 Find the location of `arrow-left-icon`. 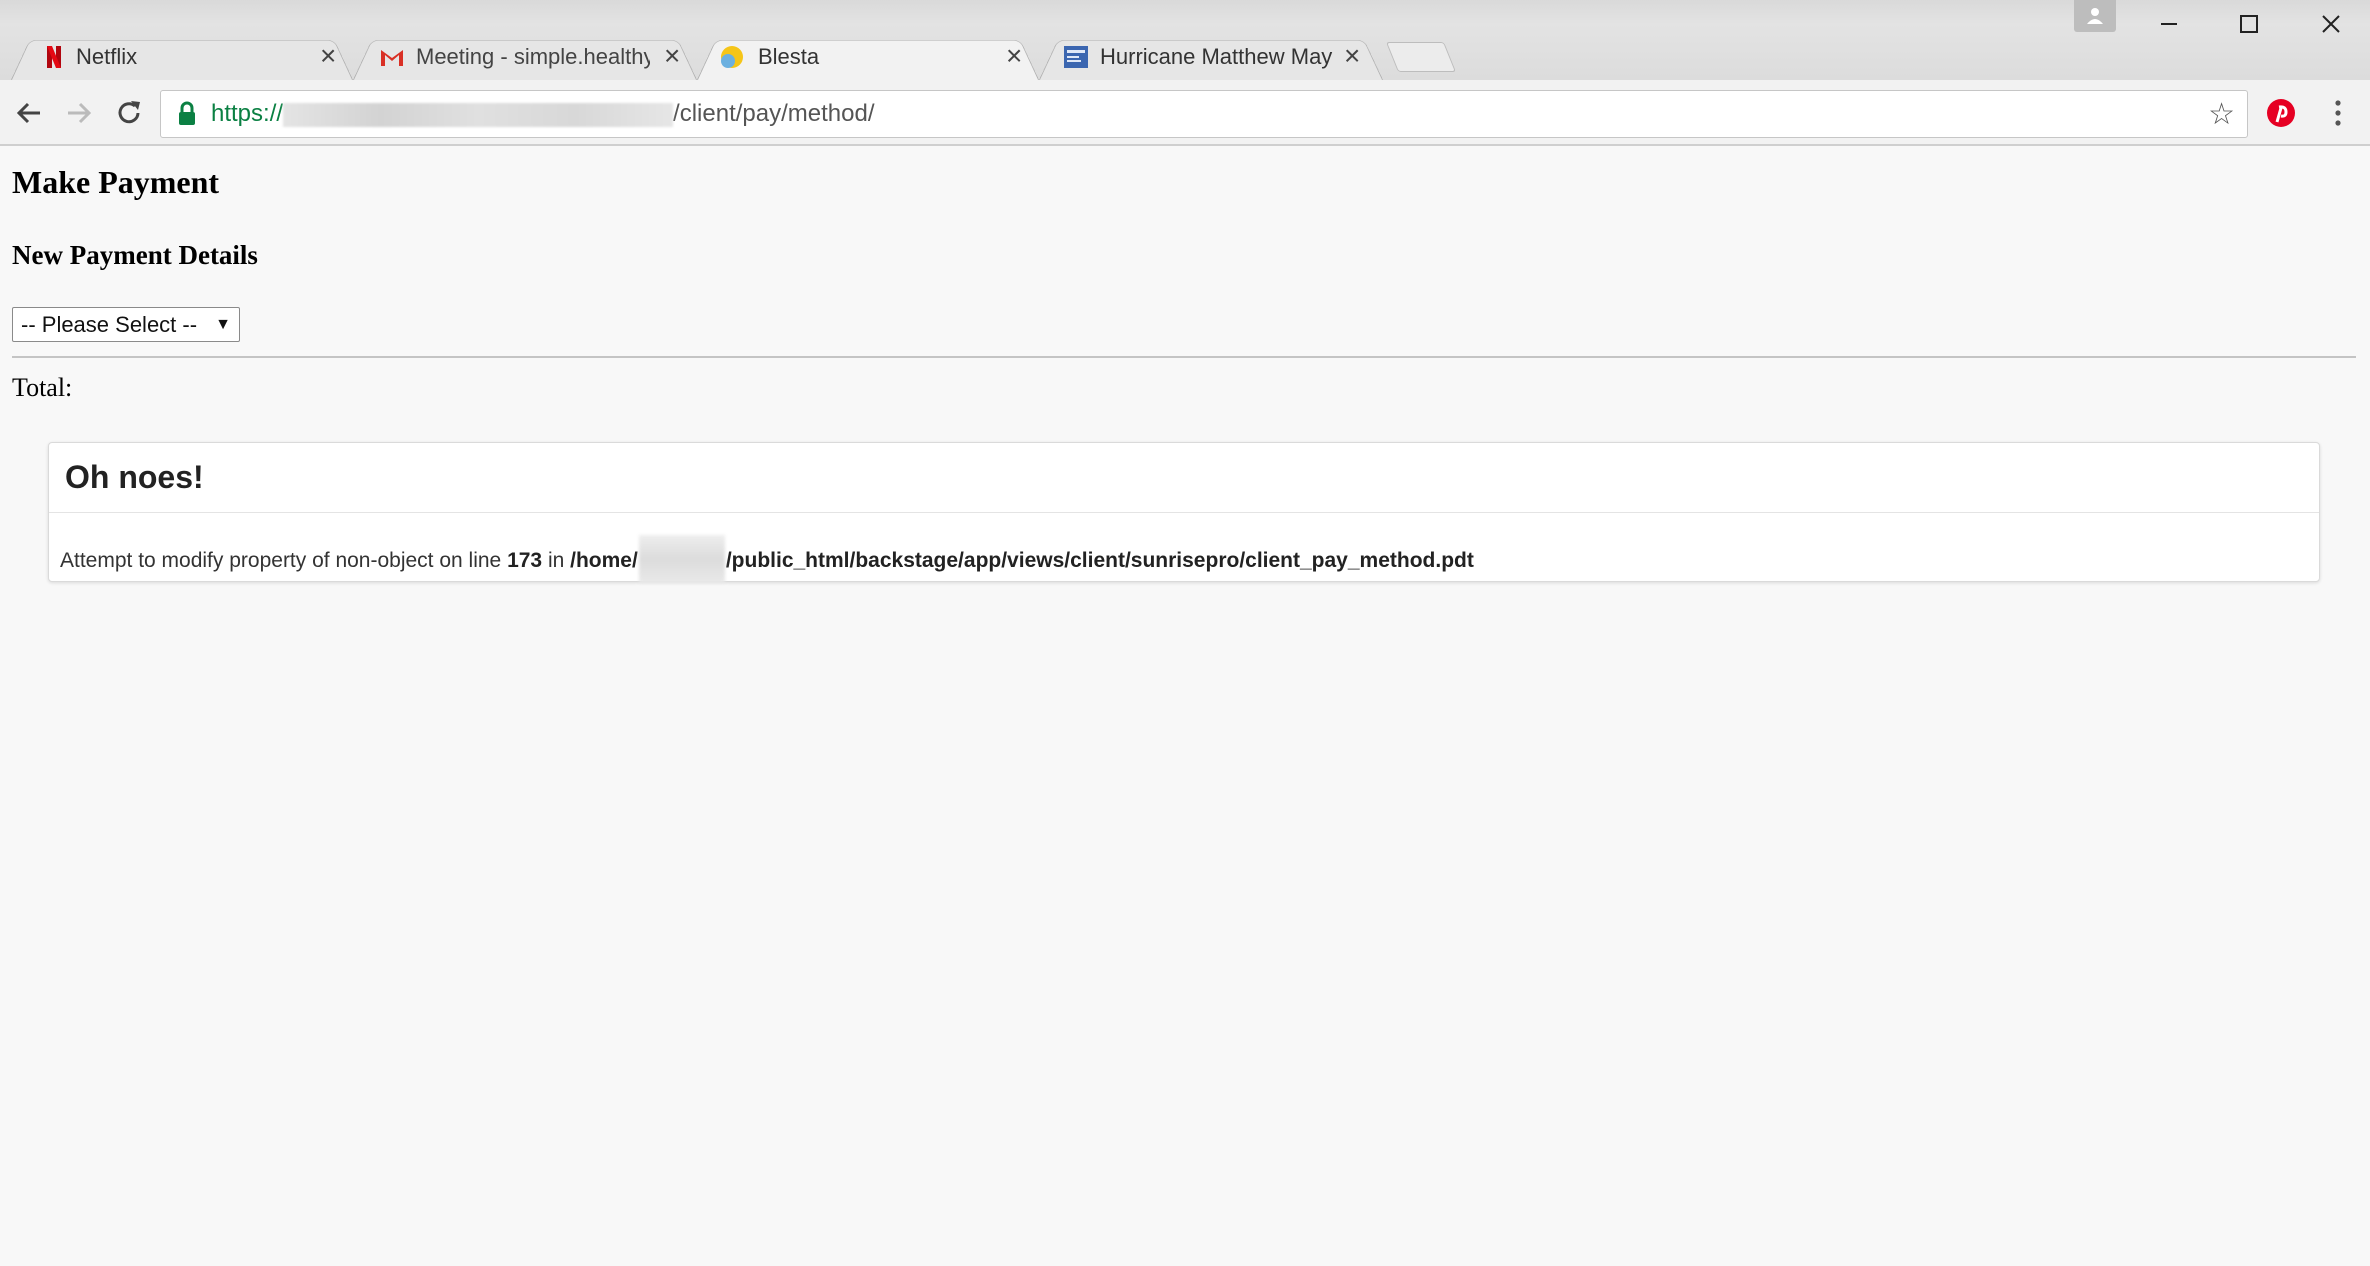

arrow-left-icon is located at coordinates (28, 113).